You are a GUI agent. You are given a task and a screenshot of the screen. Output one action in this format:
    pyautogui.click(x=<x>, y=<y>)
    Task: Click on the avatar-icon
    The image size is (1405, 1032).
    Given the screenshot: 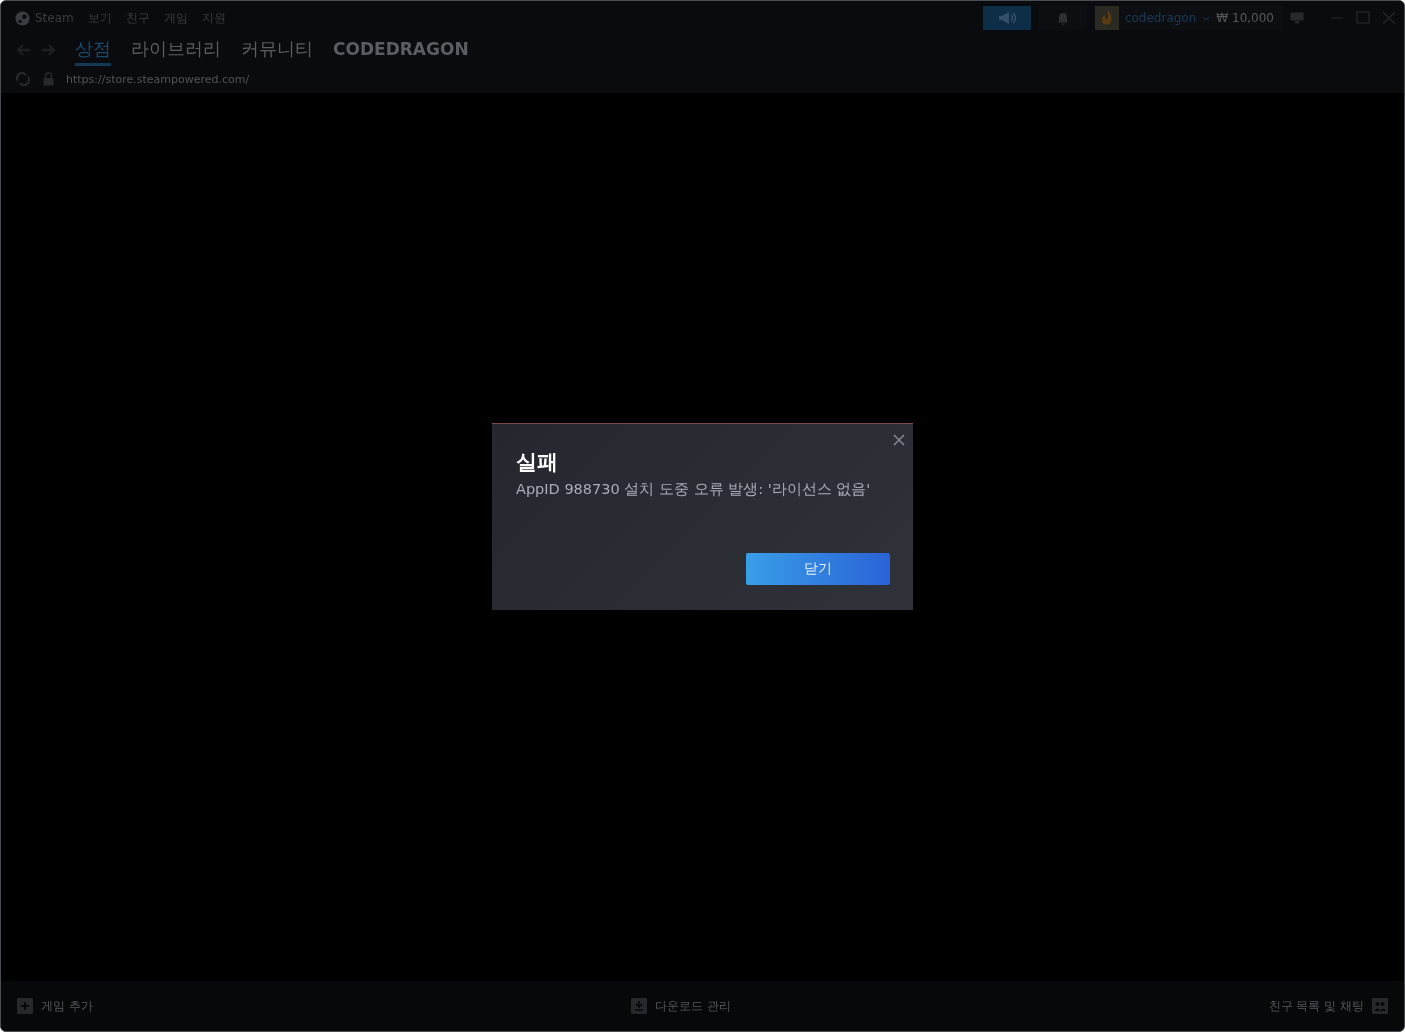 What is the action you would take?
    pyautogui.click(x=1106, y=18)
    